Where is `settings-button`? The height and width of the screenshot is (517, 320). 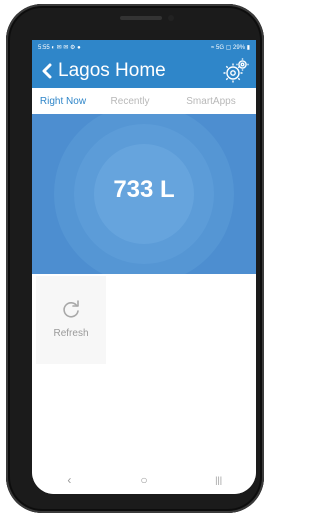 settings-button is located at coordinates (236, 71).